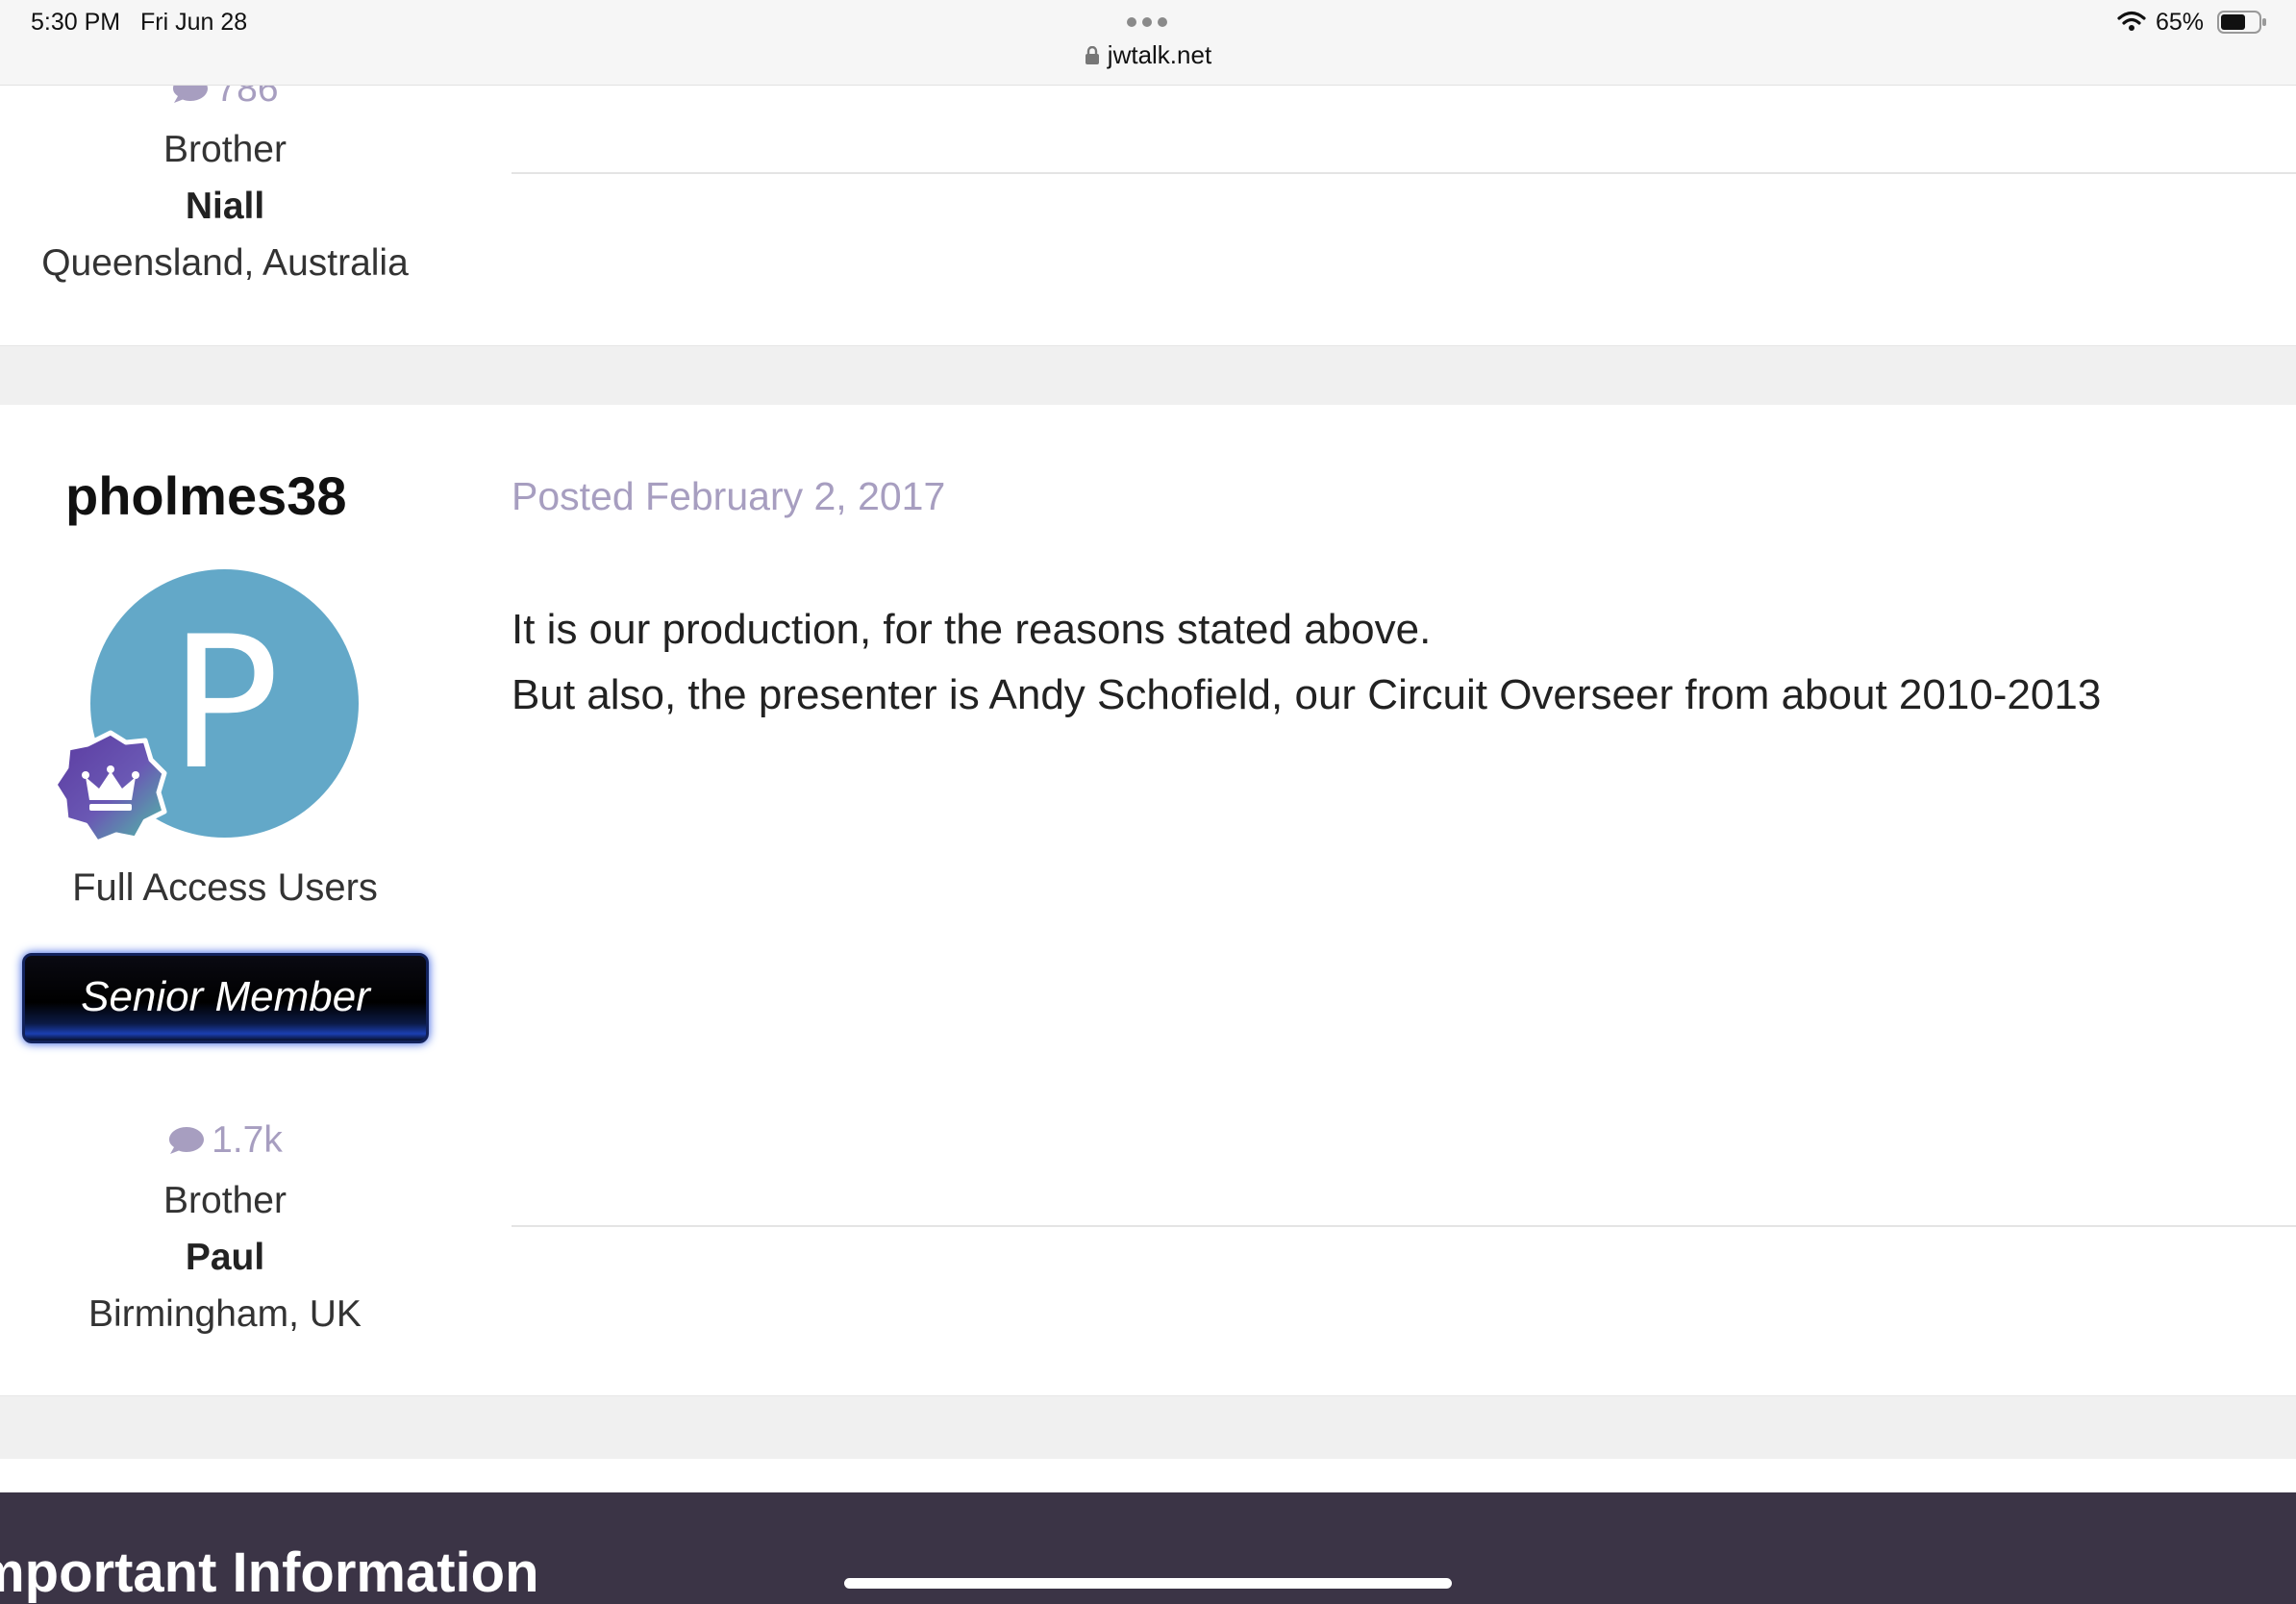 This screenshot has height=1604, width=2296. What do you see at coordinates (225, 206) in the screenshot?
I see `previous-post-first-name: Niall` at bounding box center [225, 206].